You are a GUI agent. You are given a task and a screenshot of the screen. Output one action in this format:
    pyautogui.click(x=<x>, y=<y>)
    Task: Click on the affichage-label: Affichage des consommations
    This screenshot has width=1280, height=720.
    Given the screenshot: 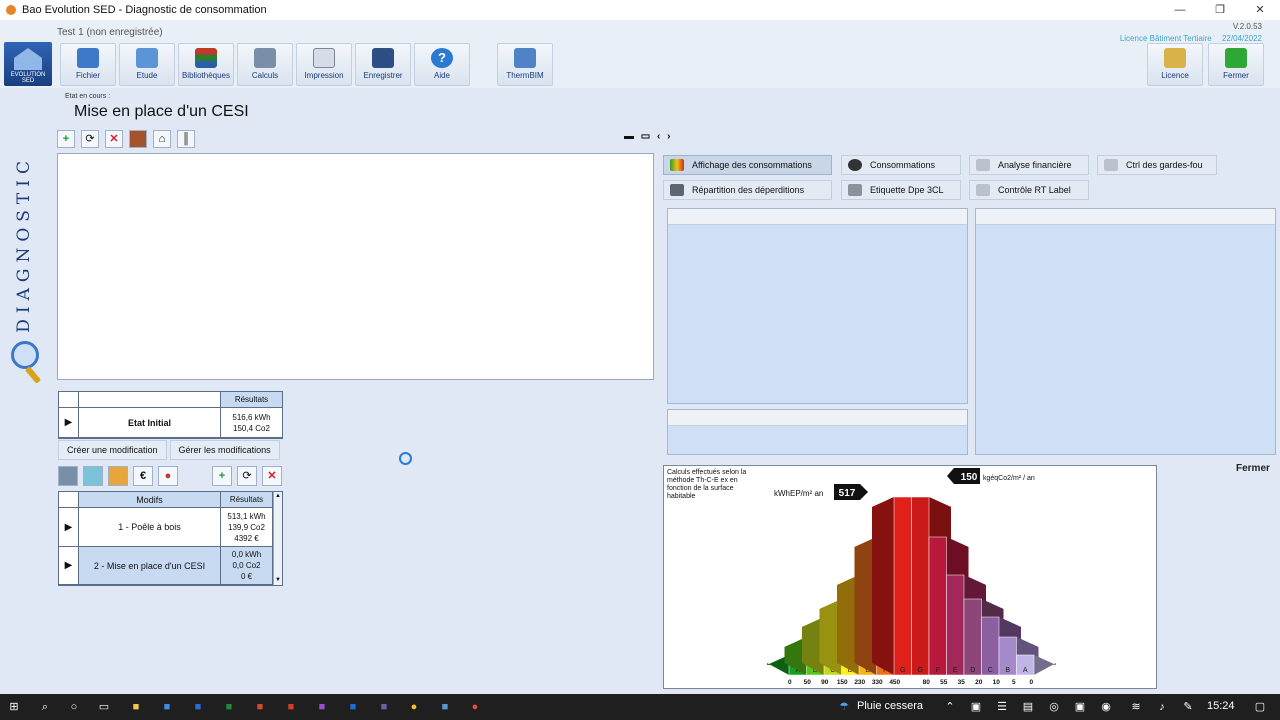 What is the action you would take?
    pyautogui.click(x=752, y=165)
    